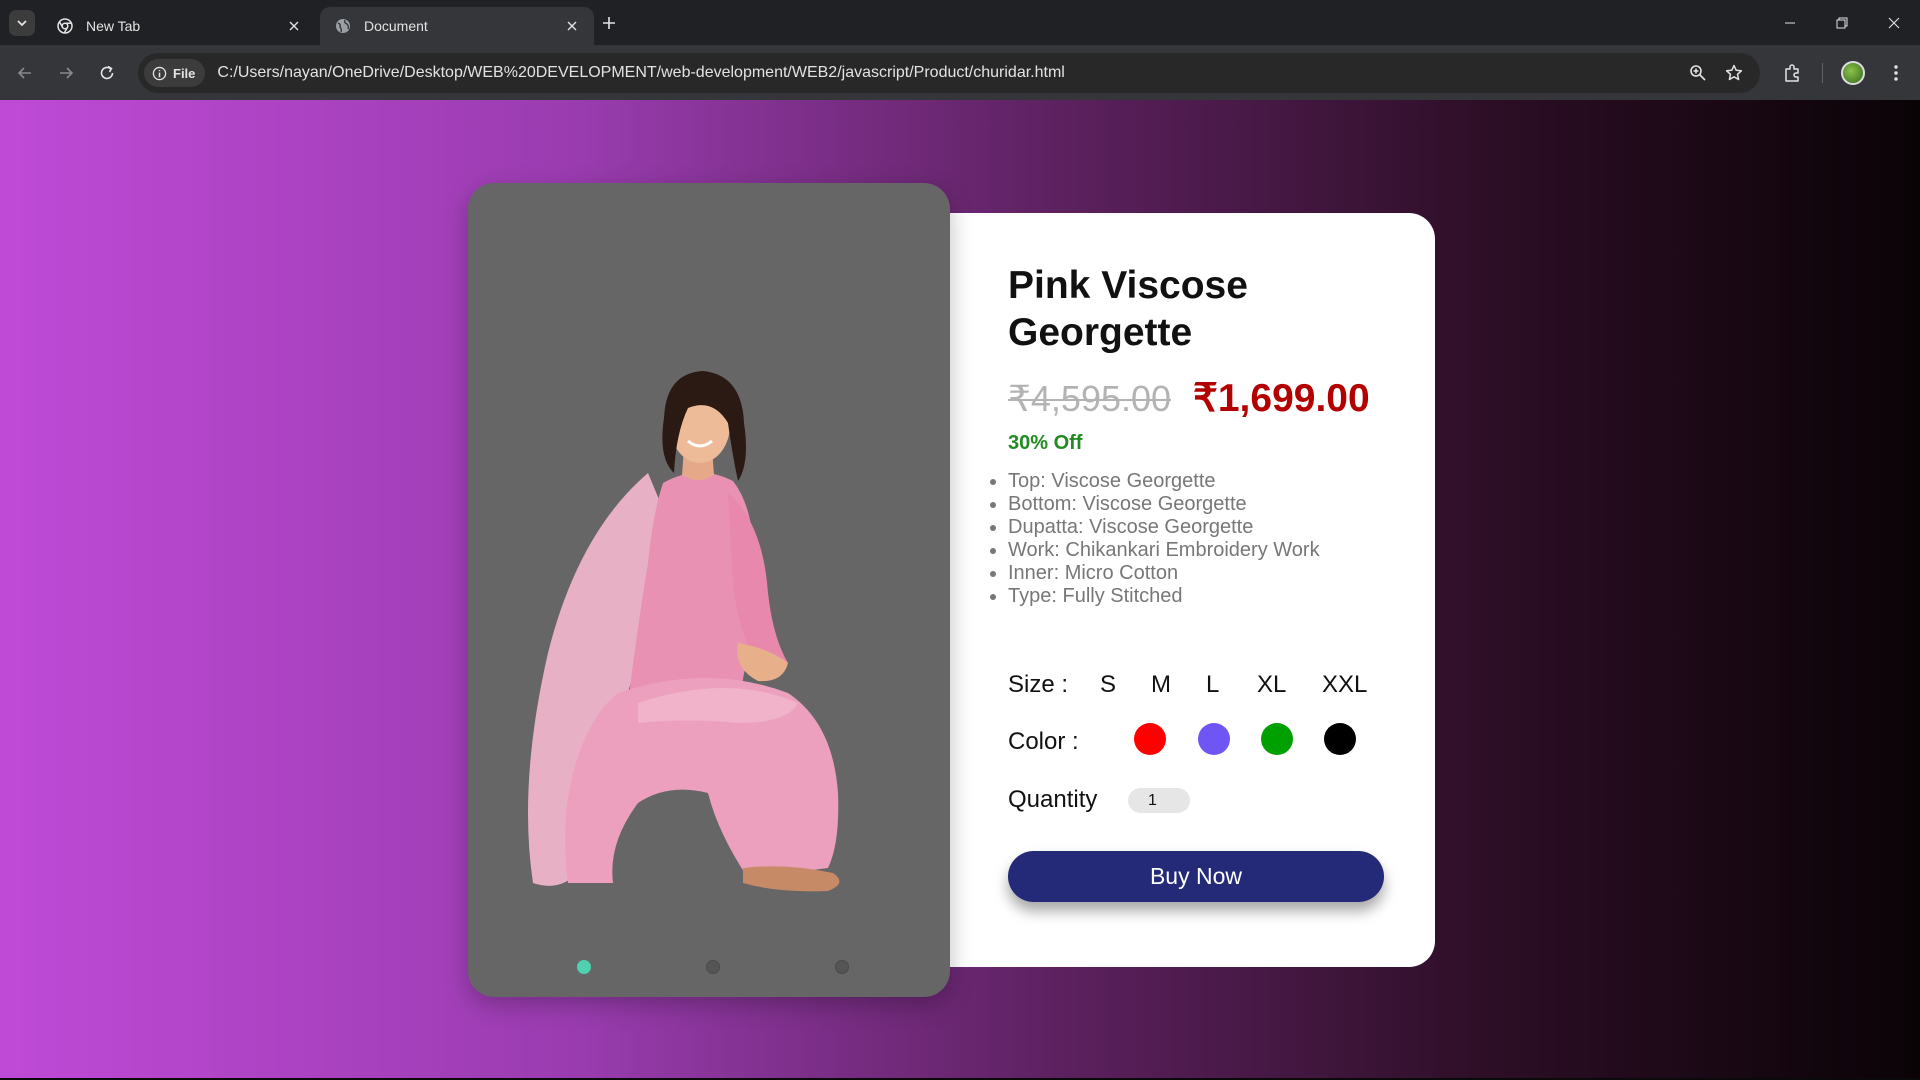 The height and width of the screenshot is (1080, 1920). Describe the element at coordinates (1161, 685) in the screenshot. I see `size-option-m: M` at that location.